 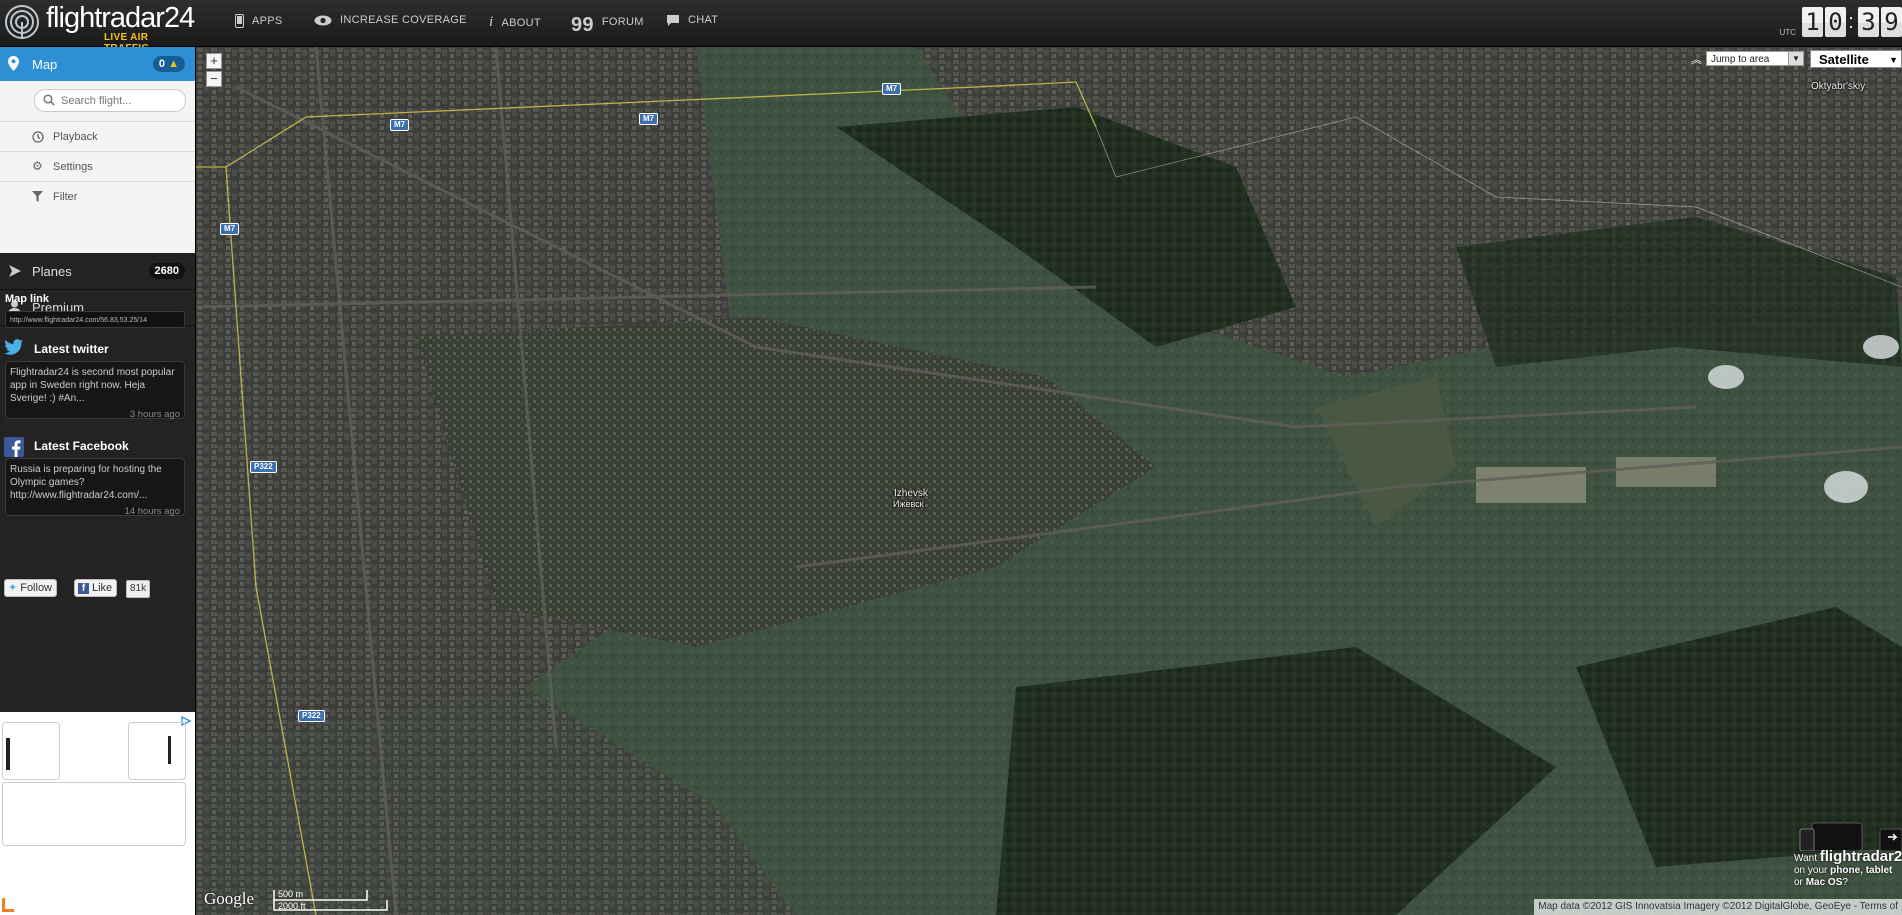 I want to click on promo-line3c: ?, so click(x=1845, y=882).